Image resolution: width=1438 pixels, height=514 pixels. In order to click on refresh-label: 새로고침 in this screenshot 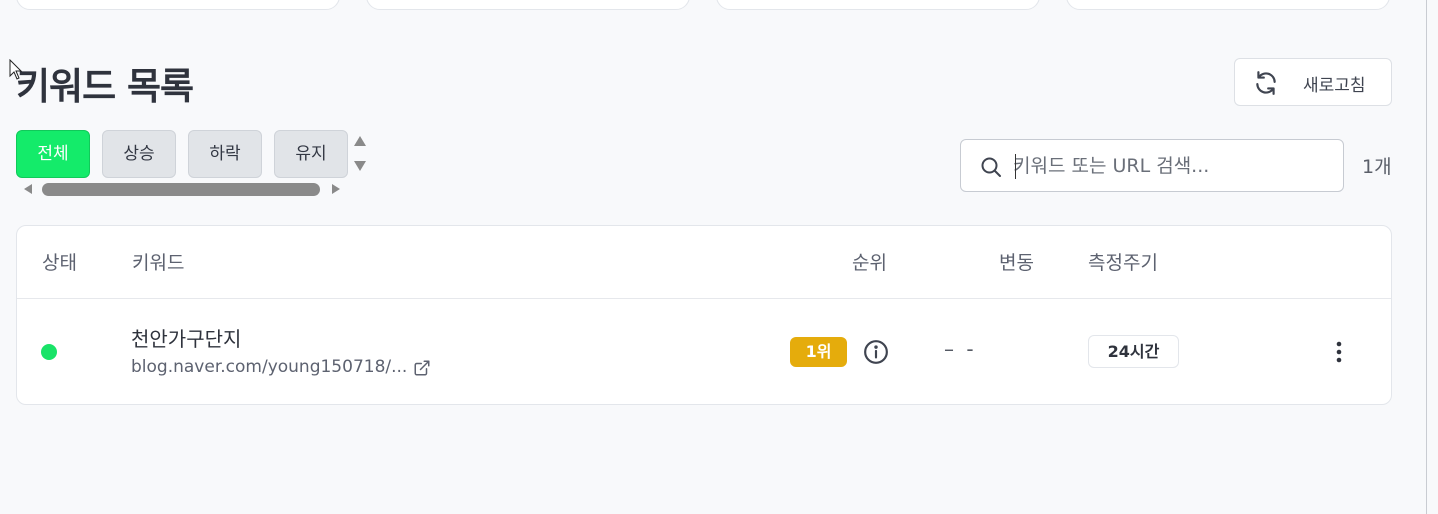, I will do `click(1334, 86)`.